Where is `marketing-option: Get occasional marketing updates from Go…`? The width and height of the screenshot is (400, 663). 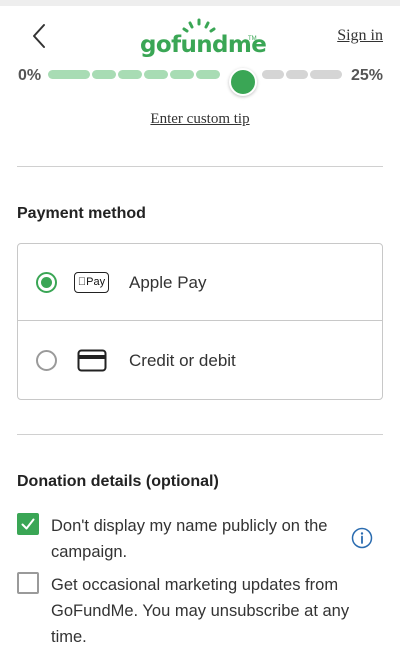
marketing-option: Get occasional marketing updates from Go… is located at coordinates (200, 612).